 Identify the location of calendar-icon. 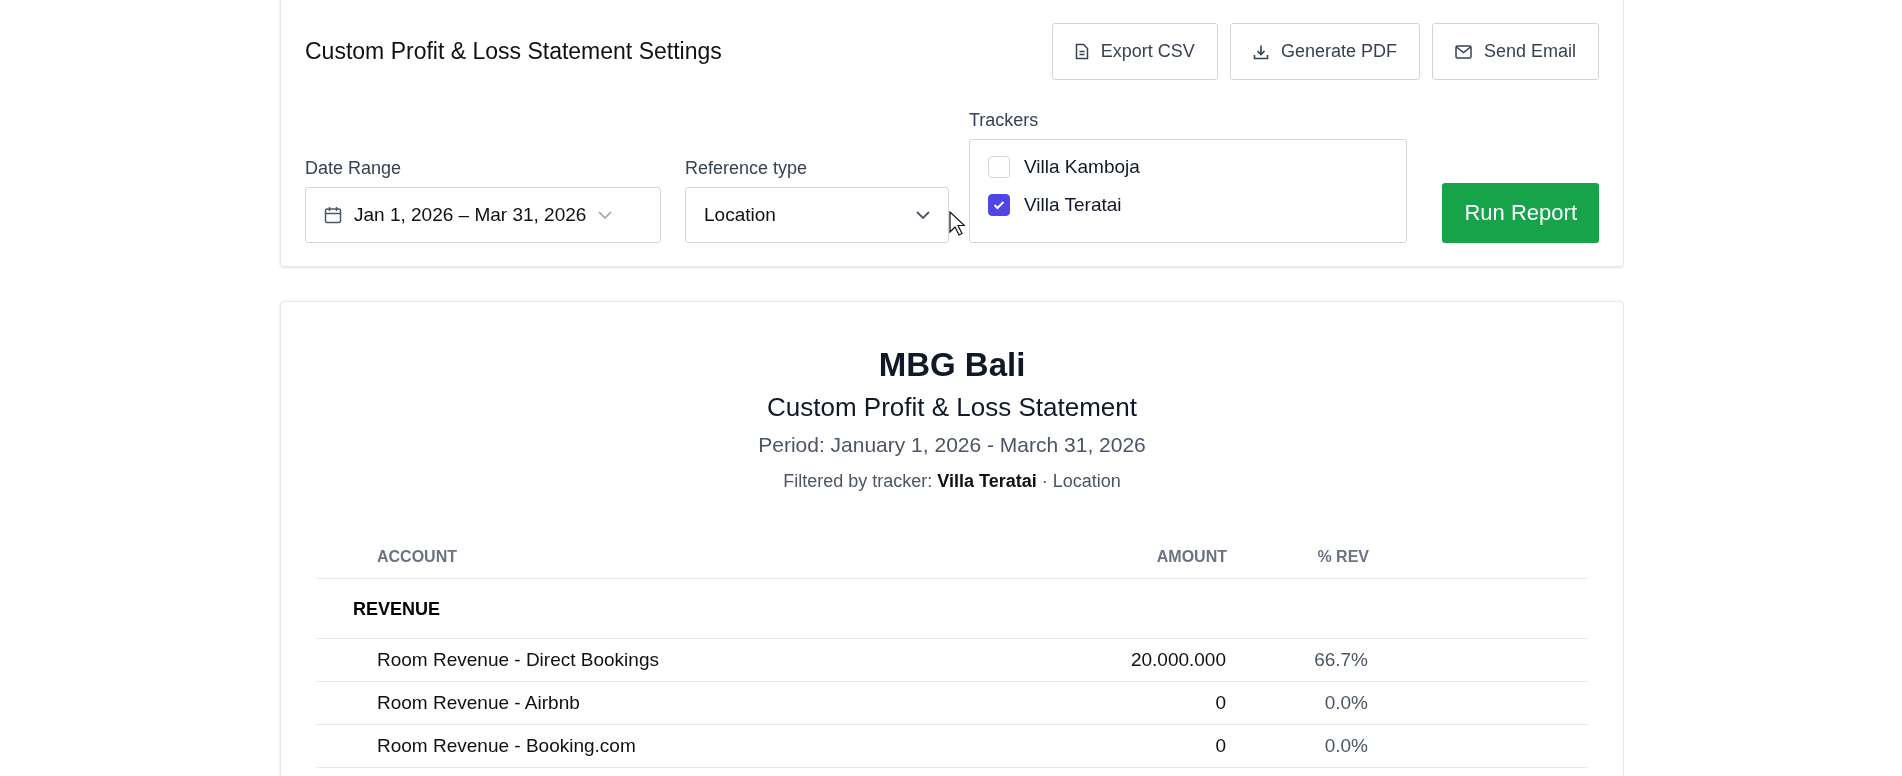
(333, 215).